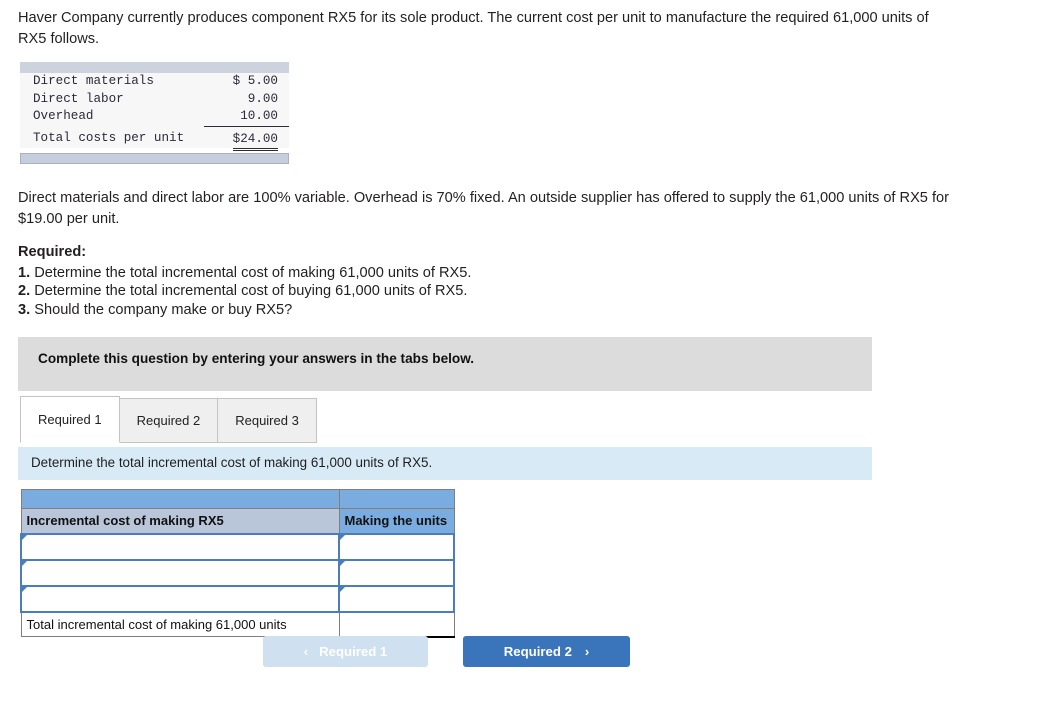 The height and width of the screenshot is (720, 1040). I want to click on table-row: Direct labor 9.00, so click(154, 100).